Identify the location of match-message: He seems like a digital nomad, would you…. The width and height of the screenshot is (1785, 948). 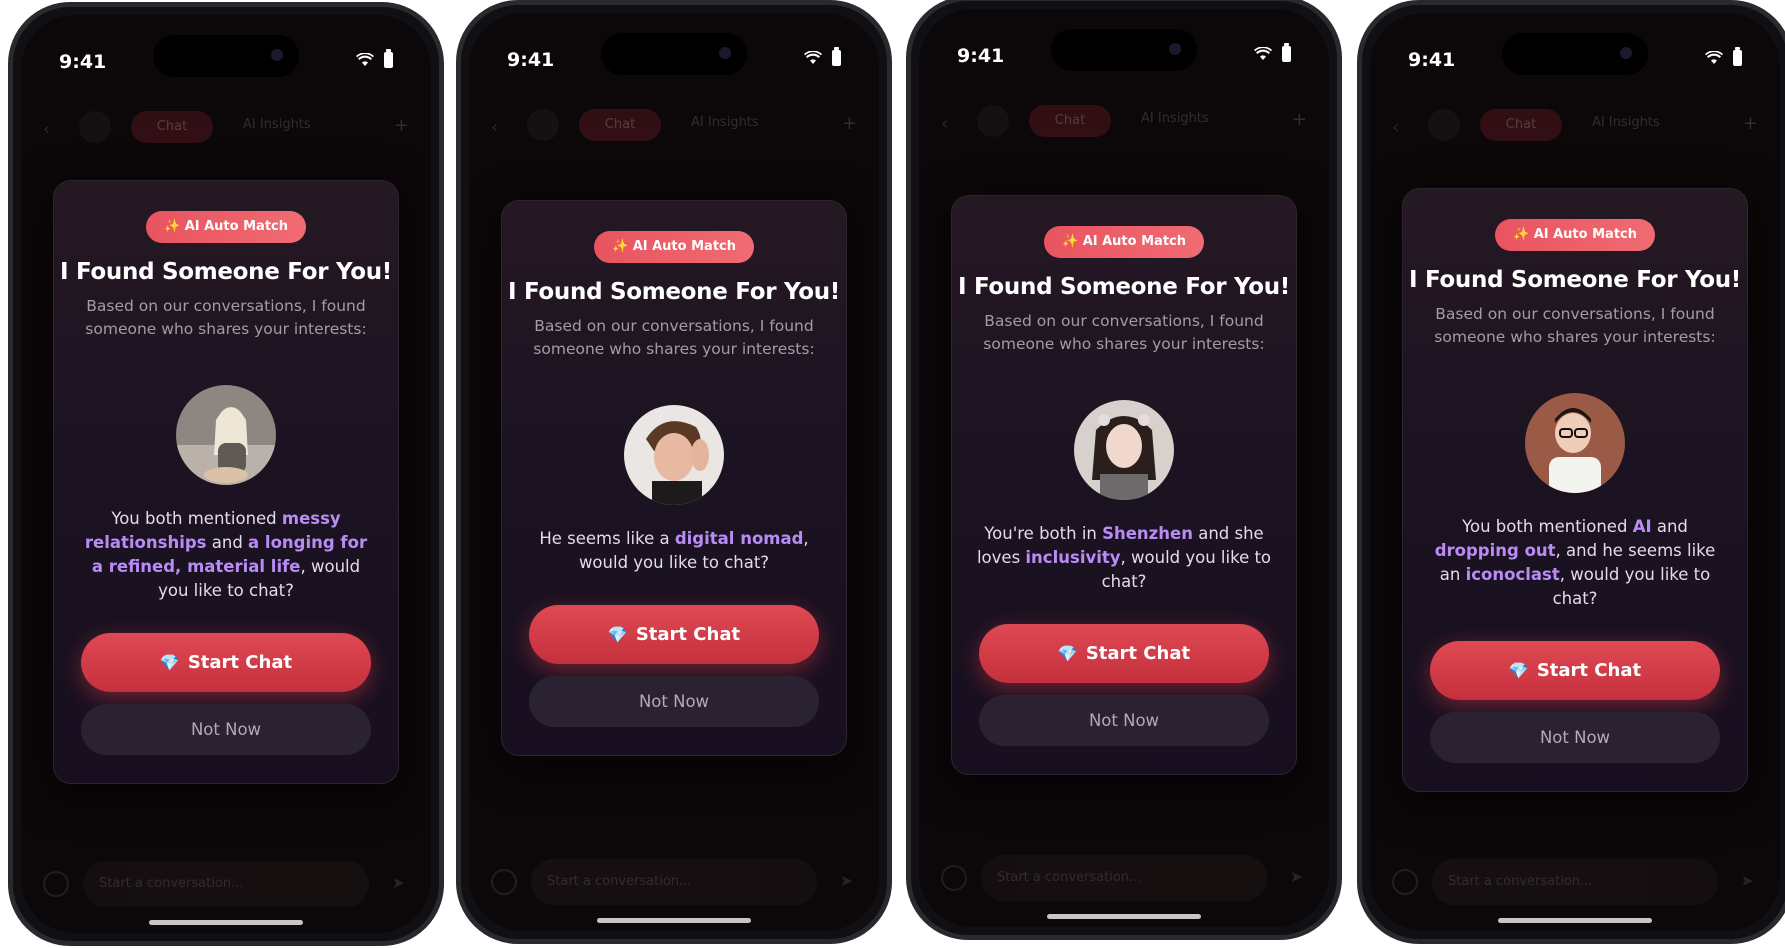
(674, 551).